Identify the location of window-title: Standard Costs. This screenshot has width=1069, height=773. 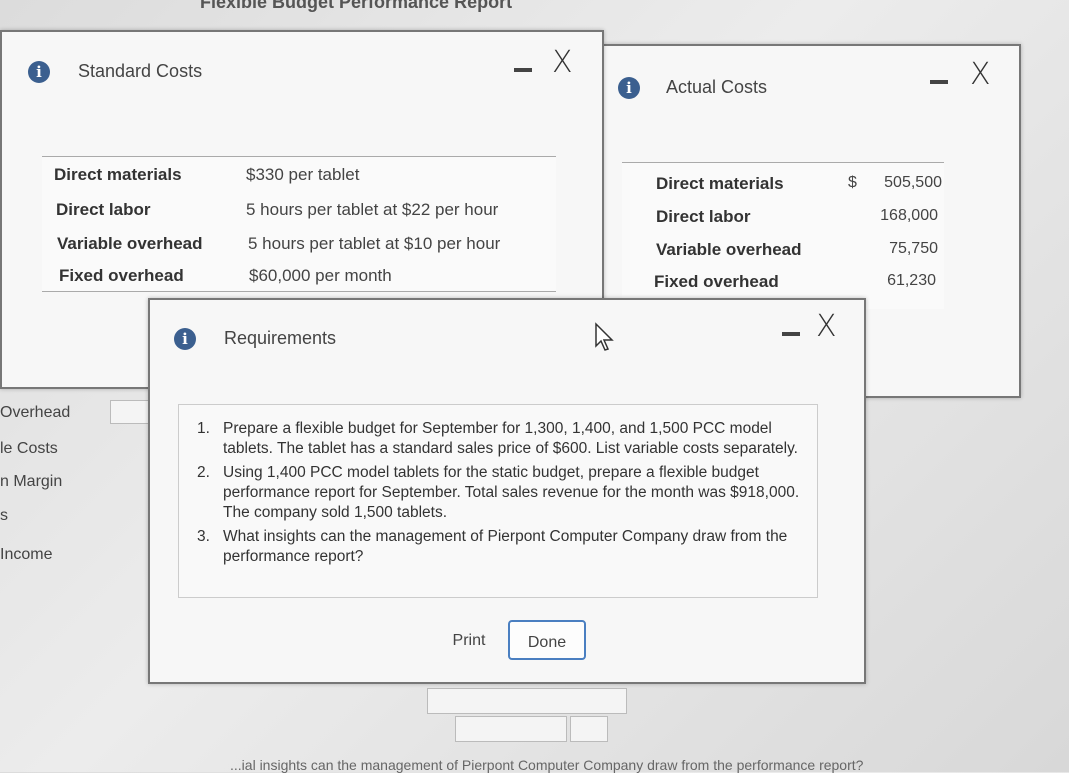
(140, 71).